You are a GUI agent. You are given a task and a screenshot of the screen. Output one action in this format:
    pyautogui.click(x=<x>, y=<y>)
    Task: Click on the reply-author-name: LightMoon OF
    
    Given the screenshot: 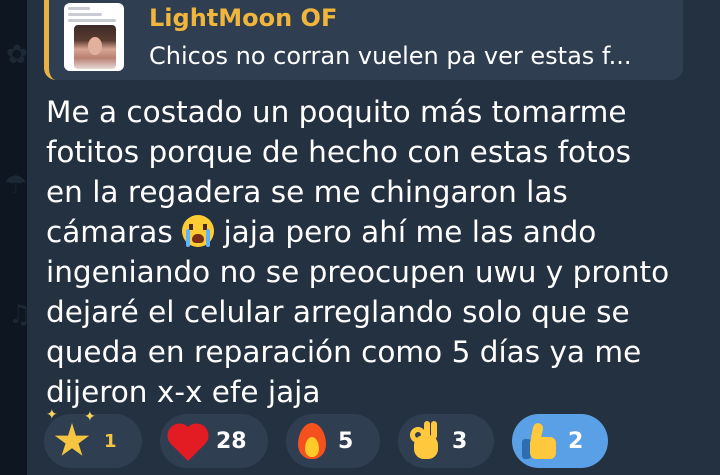 What is the action you would take?
    pyautogui.click(x=243, y=18)
    